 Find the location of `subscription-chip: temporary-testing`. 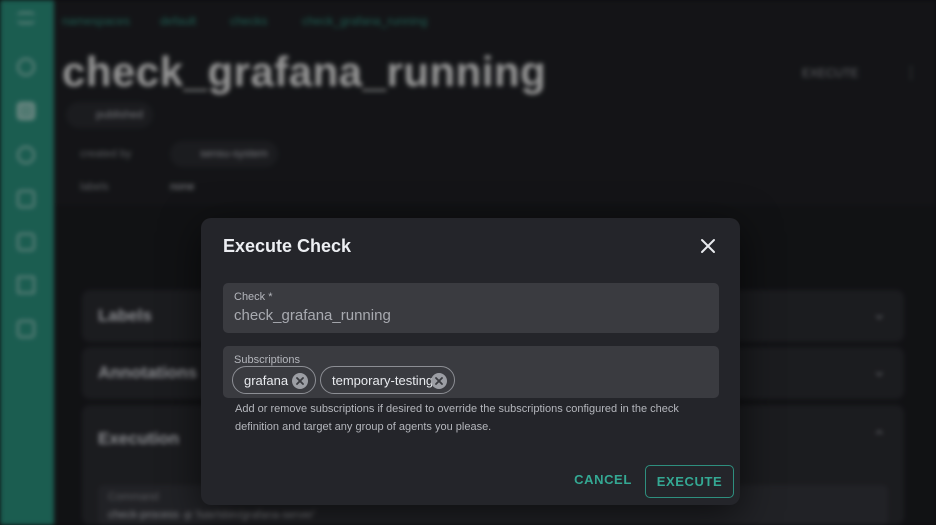

subscription-chip: temporary-testing is located at coordinates (387, 380).